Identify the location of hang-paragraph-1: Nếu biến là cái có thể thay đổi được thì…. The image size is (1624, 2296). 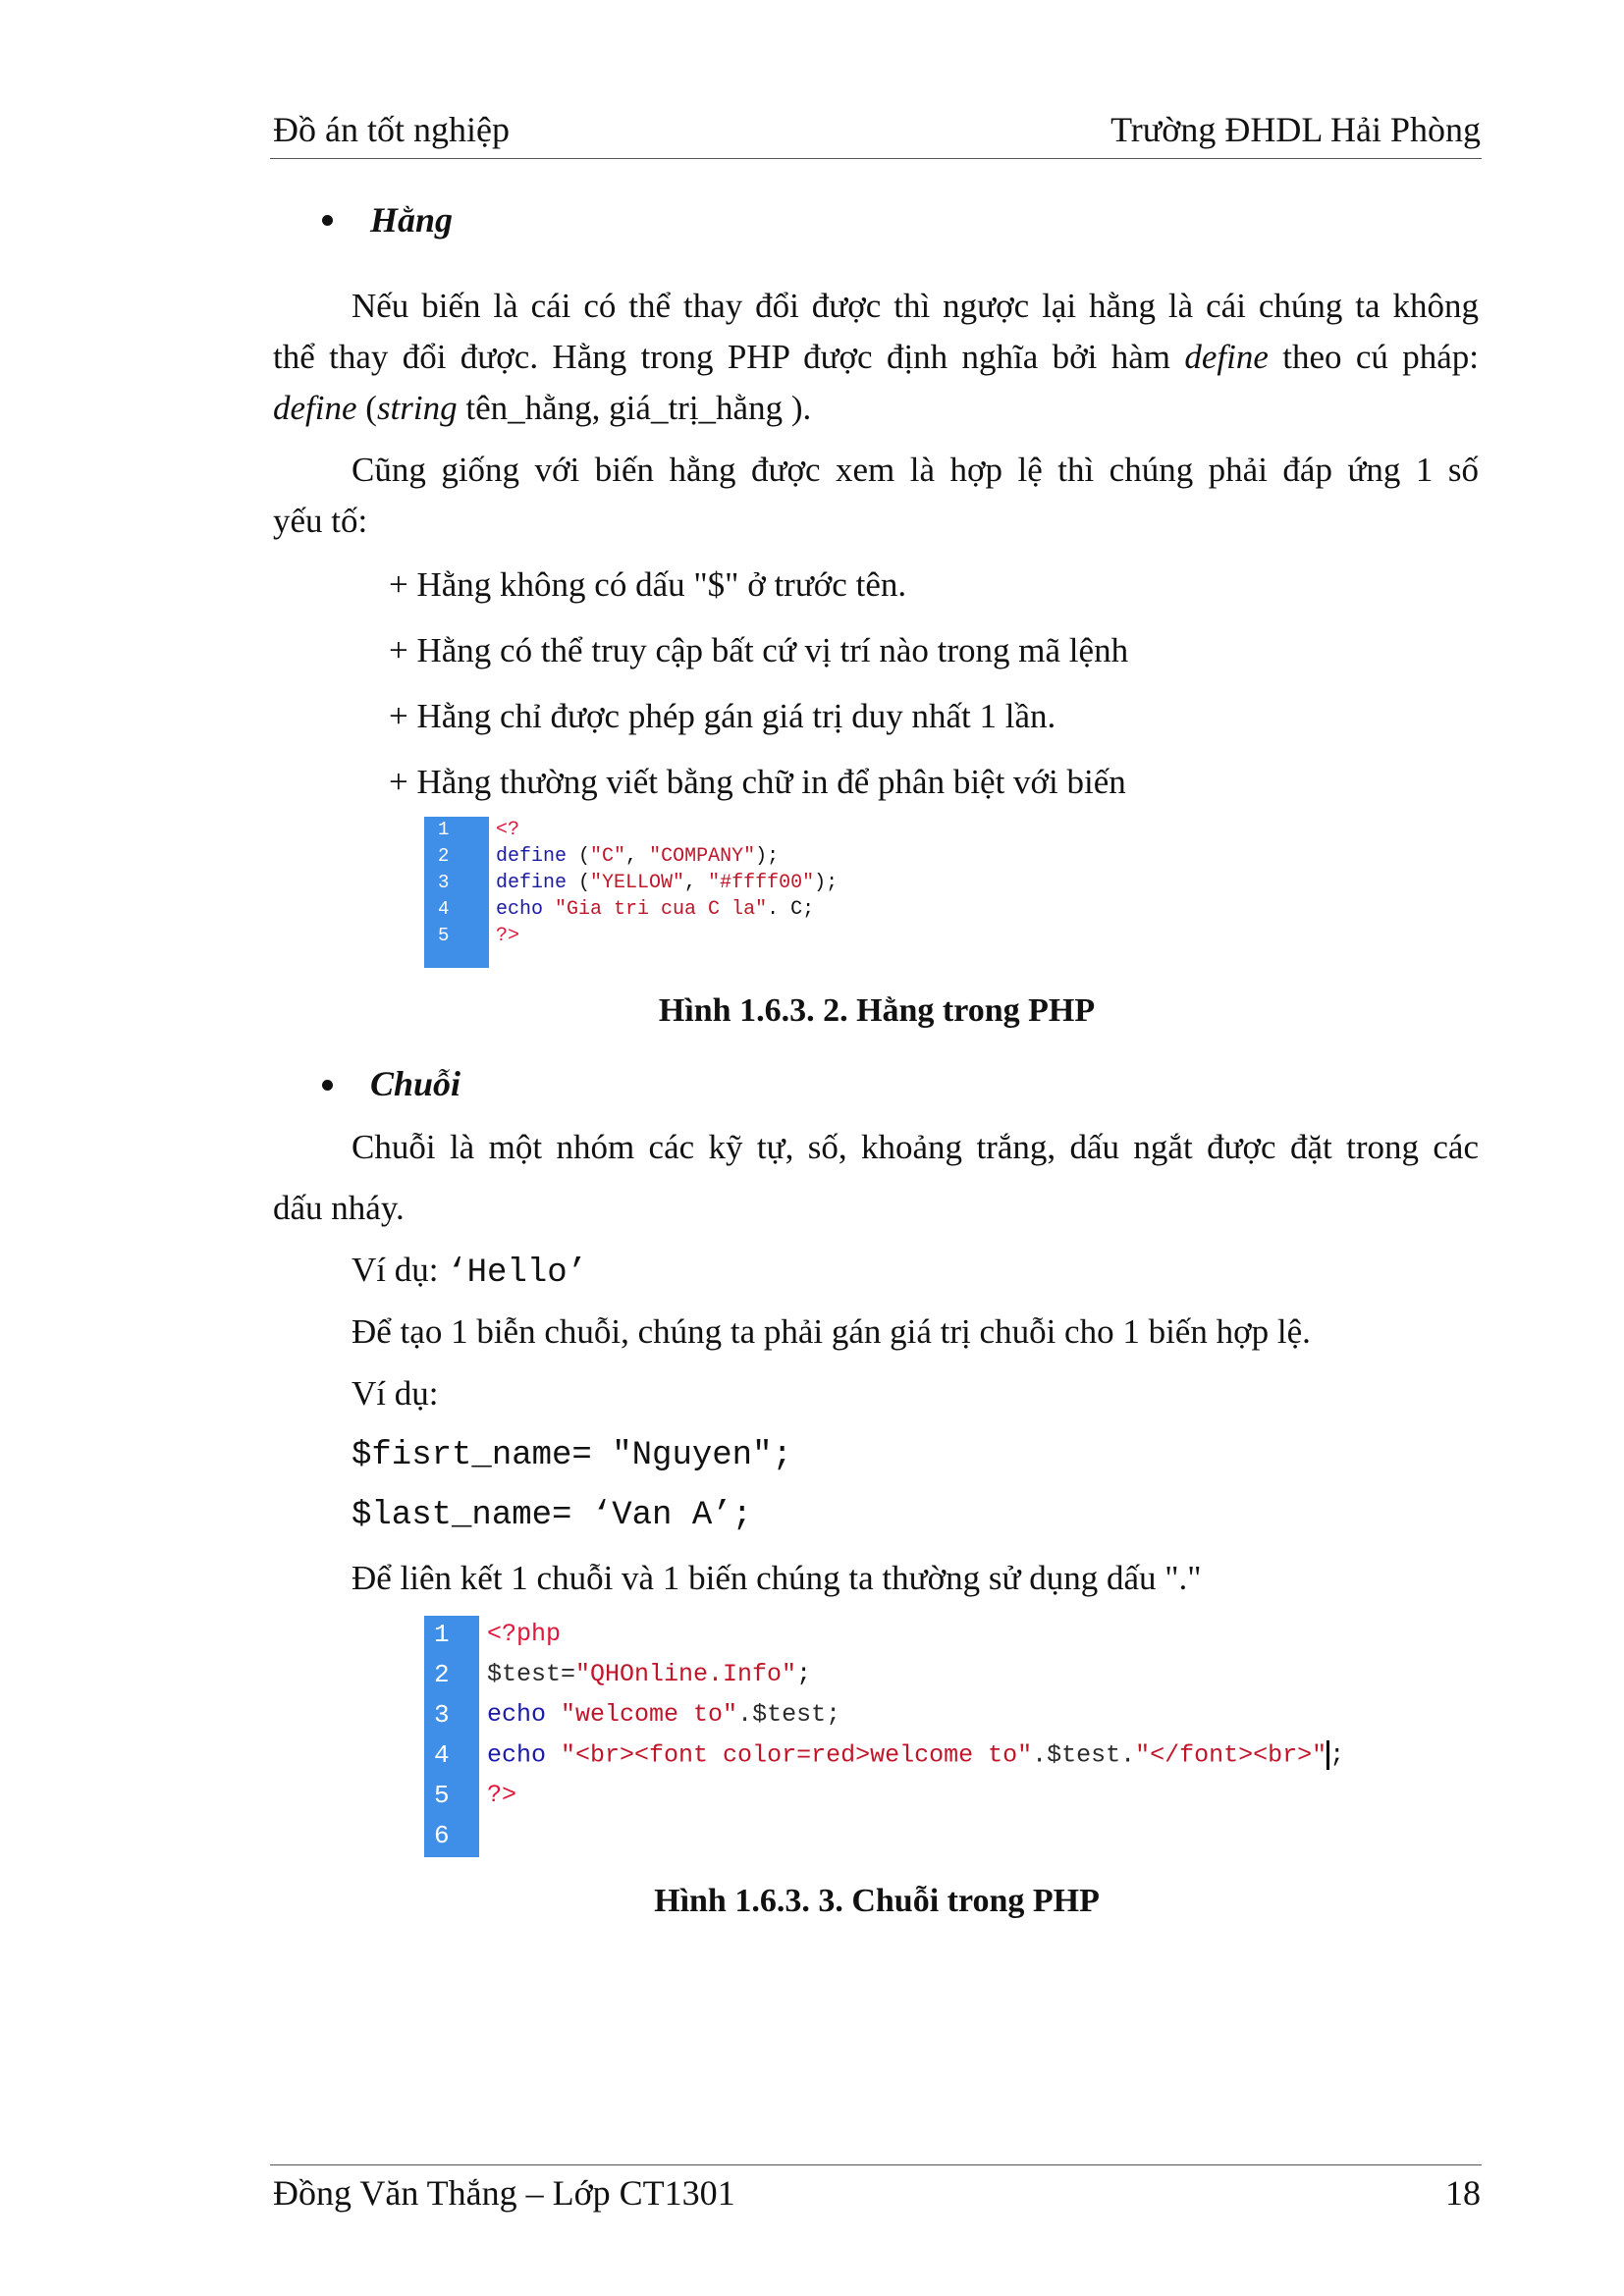
(876, 358).